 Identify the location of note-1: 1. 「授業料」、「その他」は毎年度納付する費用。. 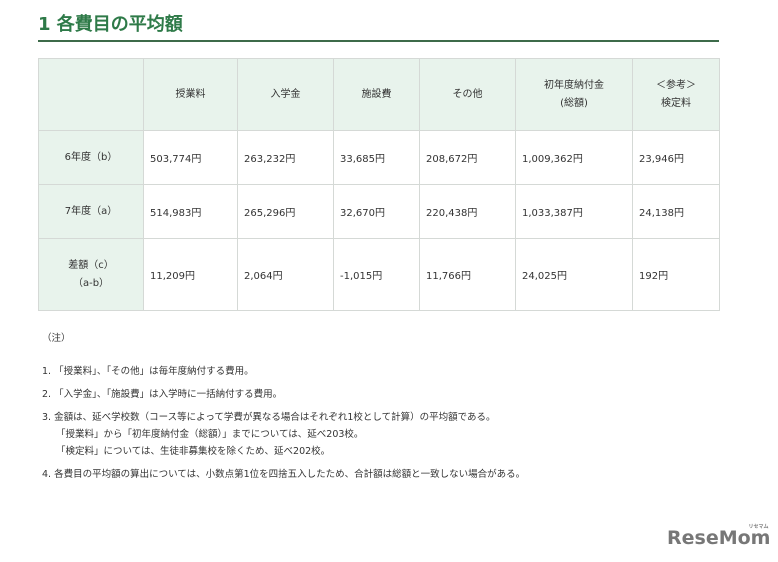
(148, 371).